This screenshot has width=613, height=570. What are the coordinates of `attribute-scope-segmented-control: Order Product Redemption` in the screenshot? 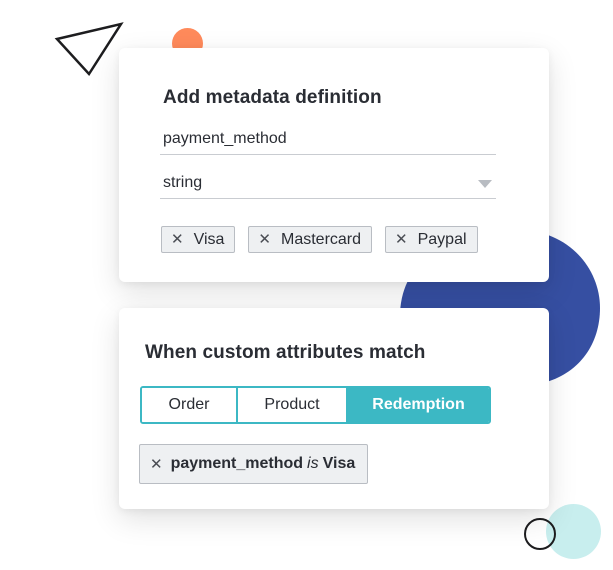 It's located at (315, 405).